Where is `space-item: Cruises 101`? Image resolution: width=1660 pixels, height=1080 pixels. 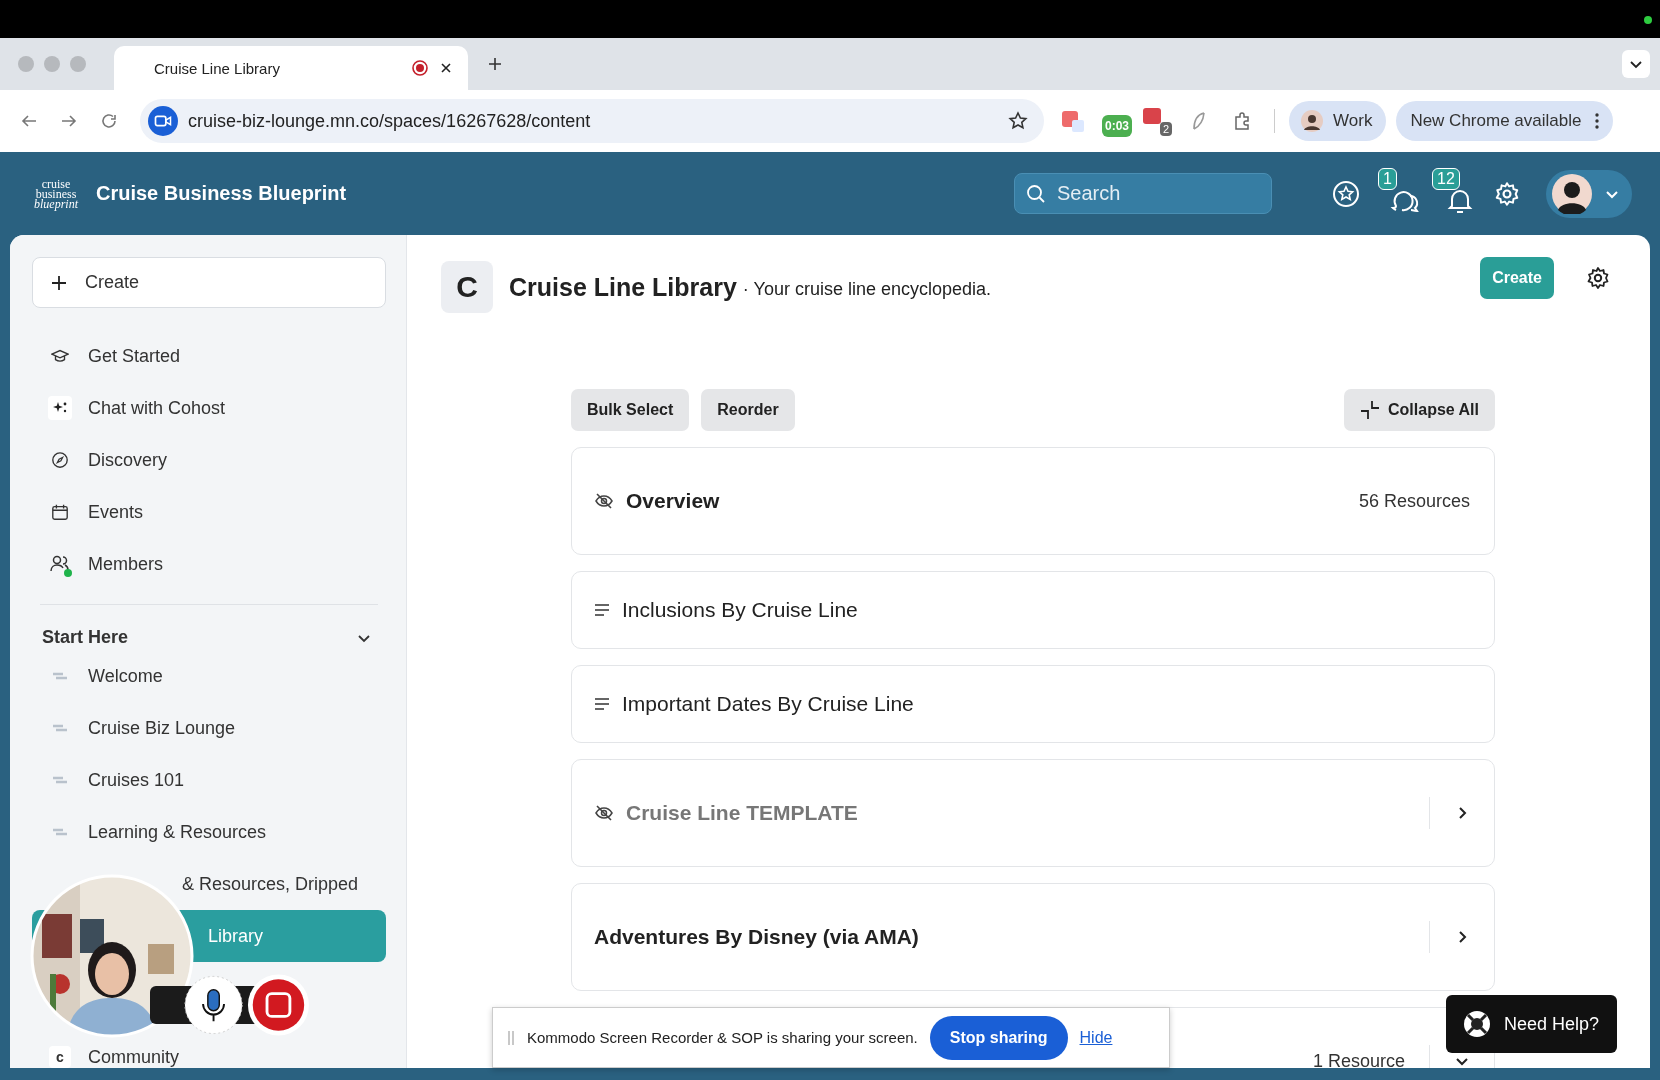
space-item: Cruises 101 is located at coordinates (209, 780).